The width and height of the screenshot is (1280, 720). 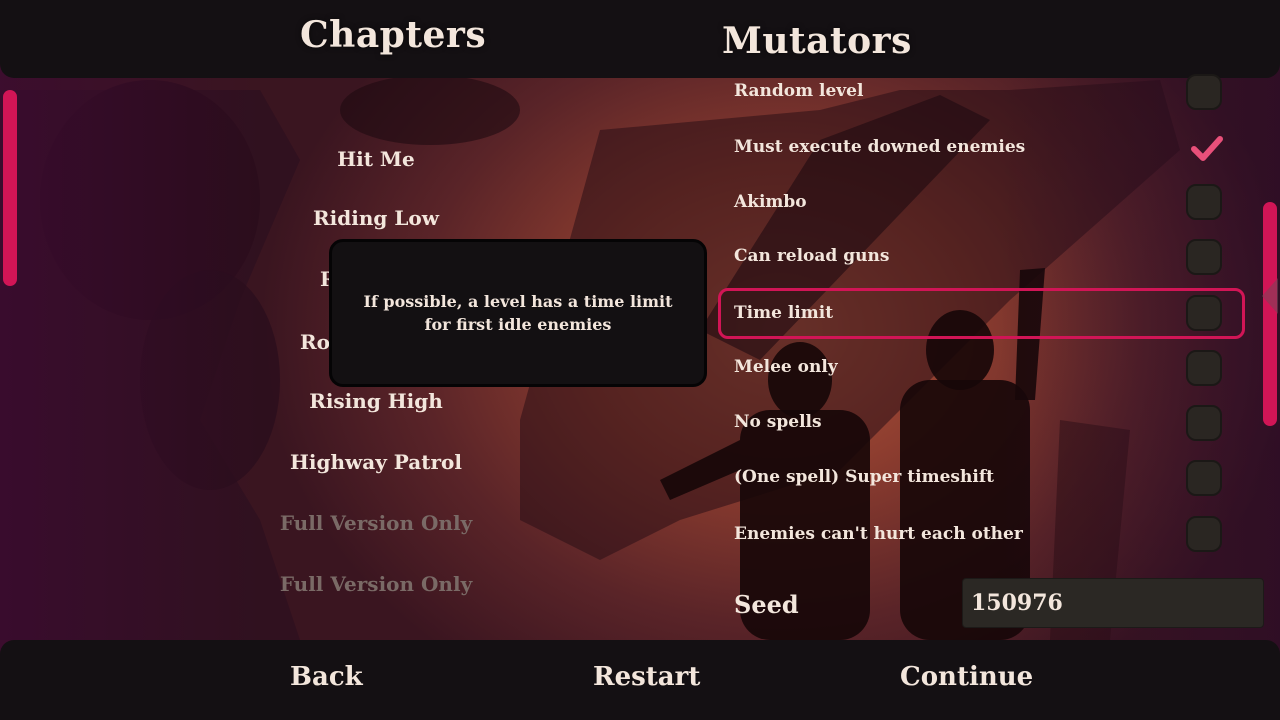 I want to click on chapter-item-partial-2: Ro, so click(x=315, y=342).